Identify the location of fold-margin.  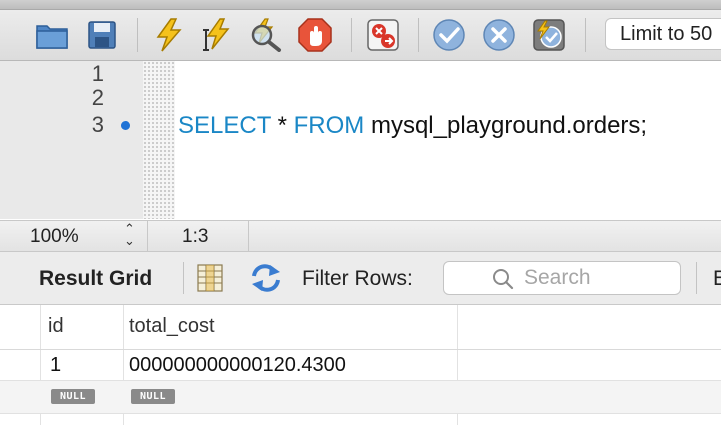
(159, 140).